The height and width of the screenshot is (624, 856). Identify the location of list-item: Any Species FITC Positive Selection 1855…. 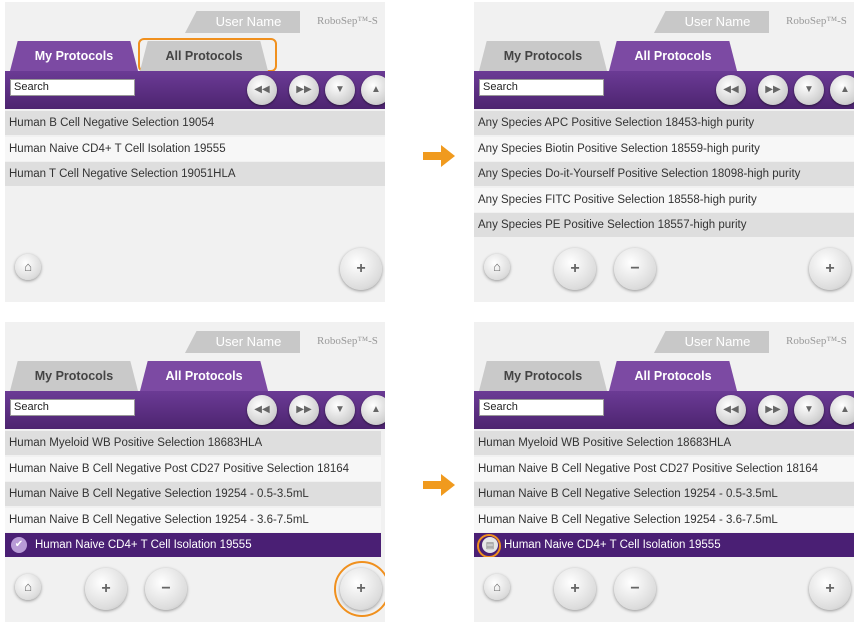
(664, 199).